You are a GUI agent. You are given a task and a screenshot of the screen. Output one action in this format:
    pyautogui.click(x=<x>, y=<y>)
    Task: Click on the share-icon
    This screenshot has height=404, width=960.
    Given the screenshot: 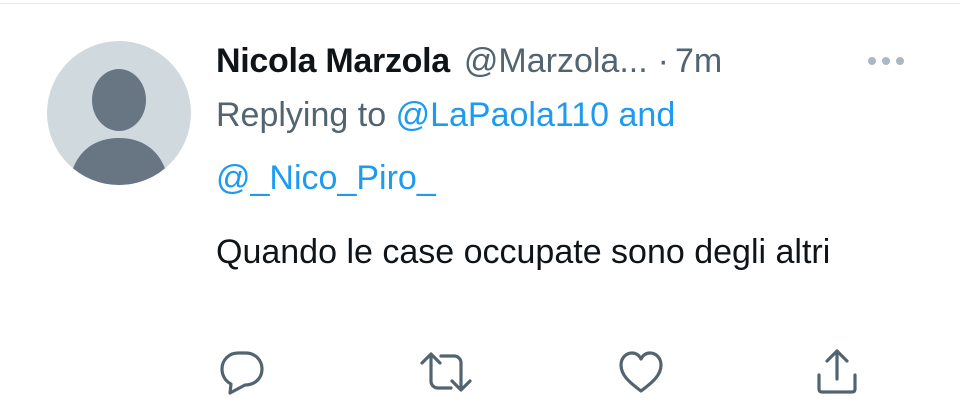 What is the action you would take?
    pyautogui.click(x=837, y=371)
    